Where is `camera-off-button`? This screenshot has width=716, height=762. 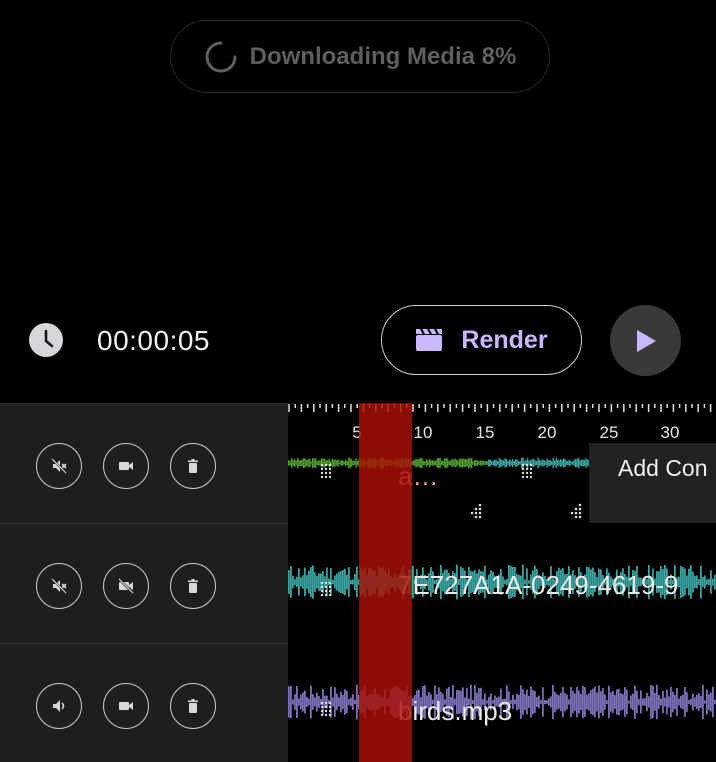
camera-off-button is located at coordinates (126, 586).